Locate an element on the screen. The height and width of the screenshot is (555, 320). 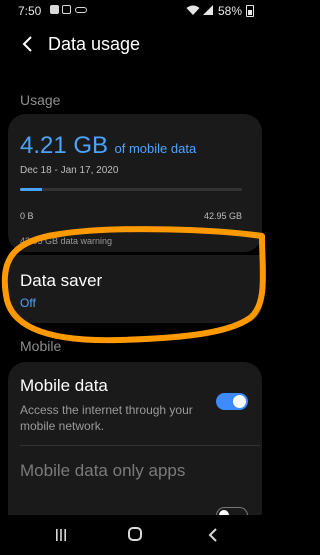
data-saver-status: Off is located at coordinates (28, 303).